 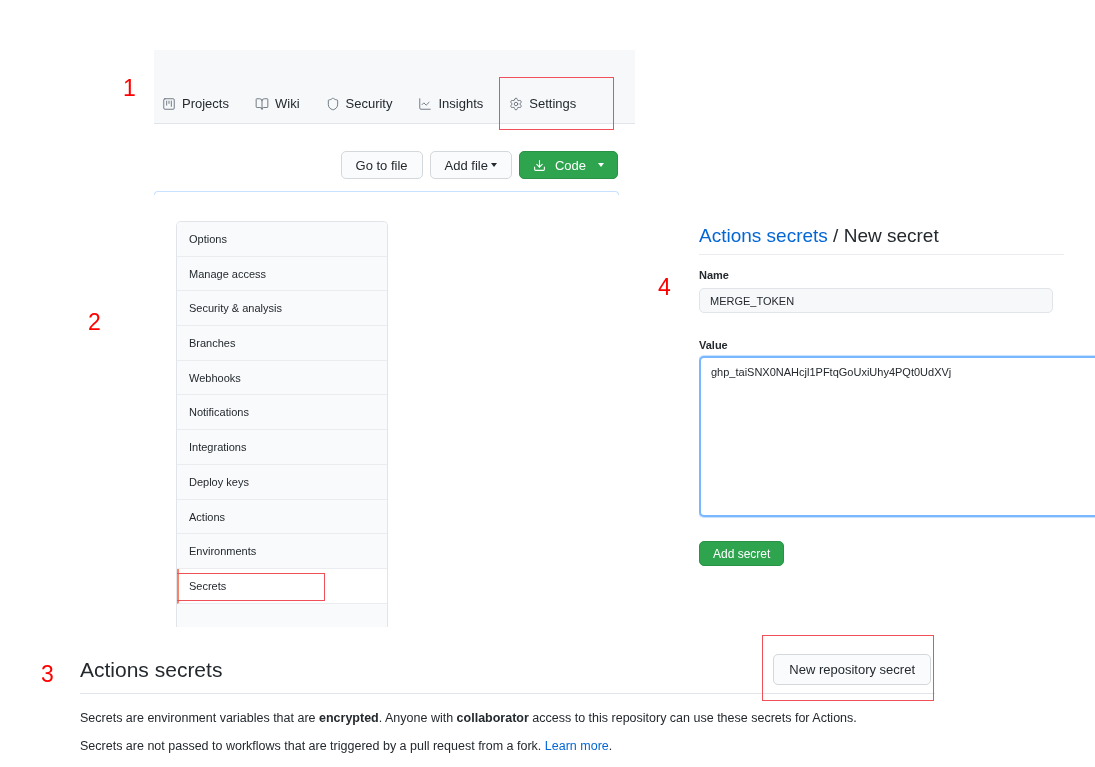 I want to click on learn-more-link: Learn more, so click(x=576, y=746).